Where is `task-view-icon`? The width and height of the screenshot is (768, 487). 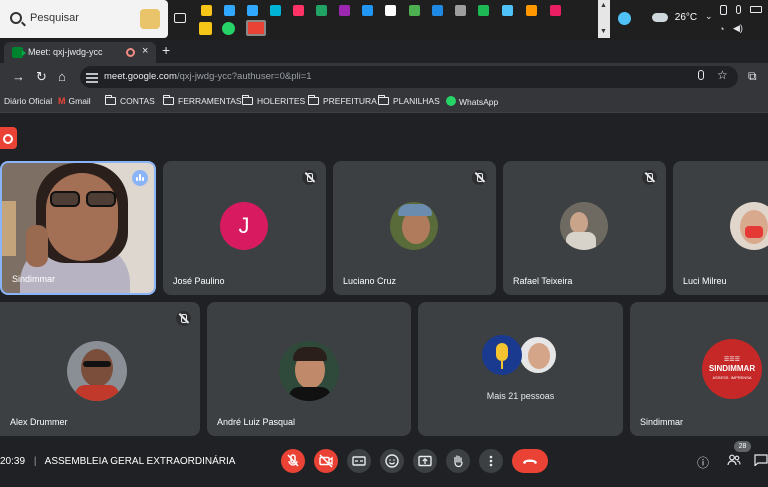
task-view-icon is located at coordinates (180, 18).